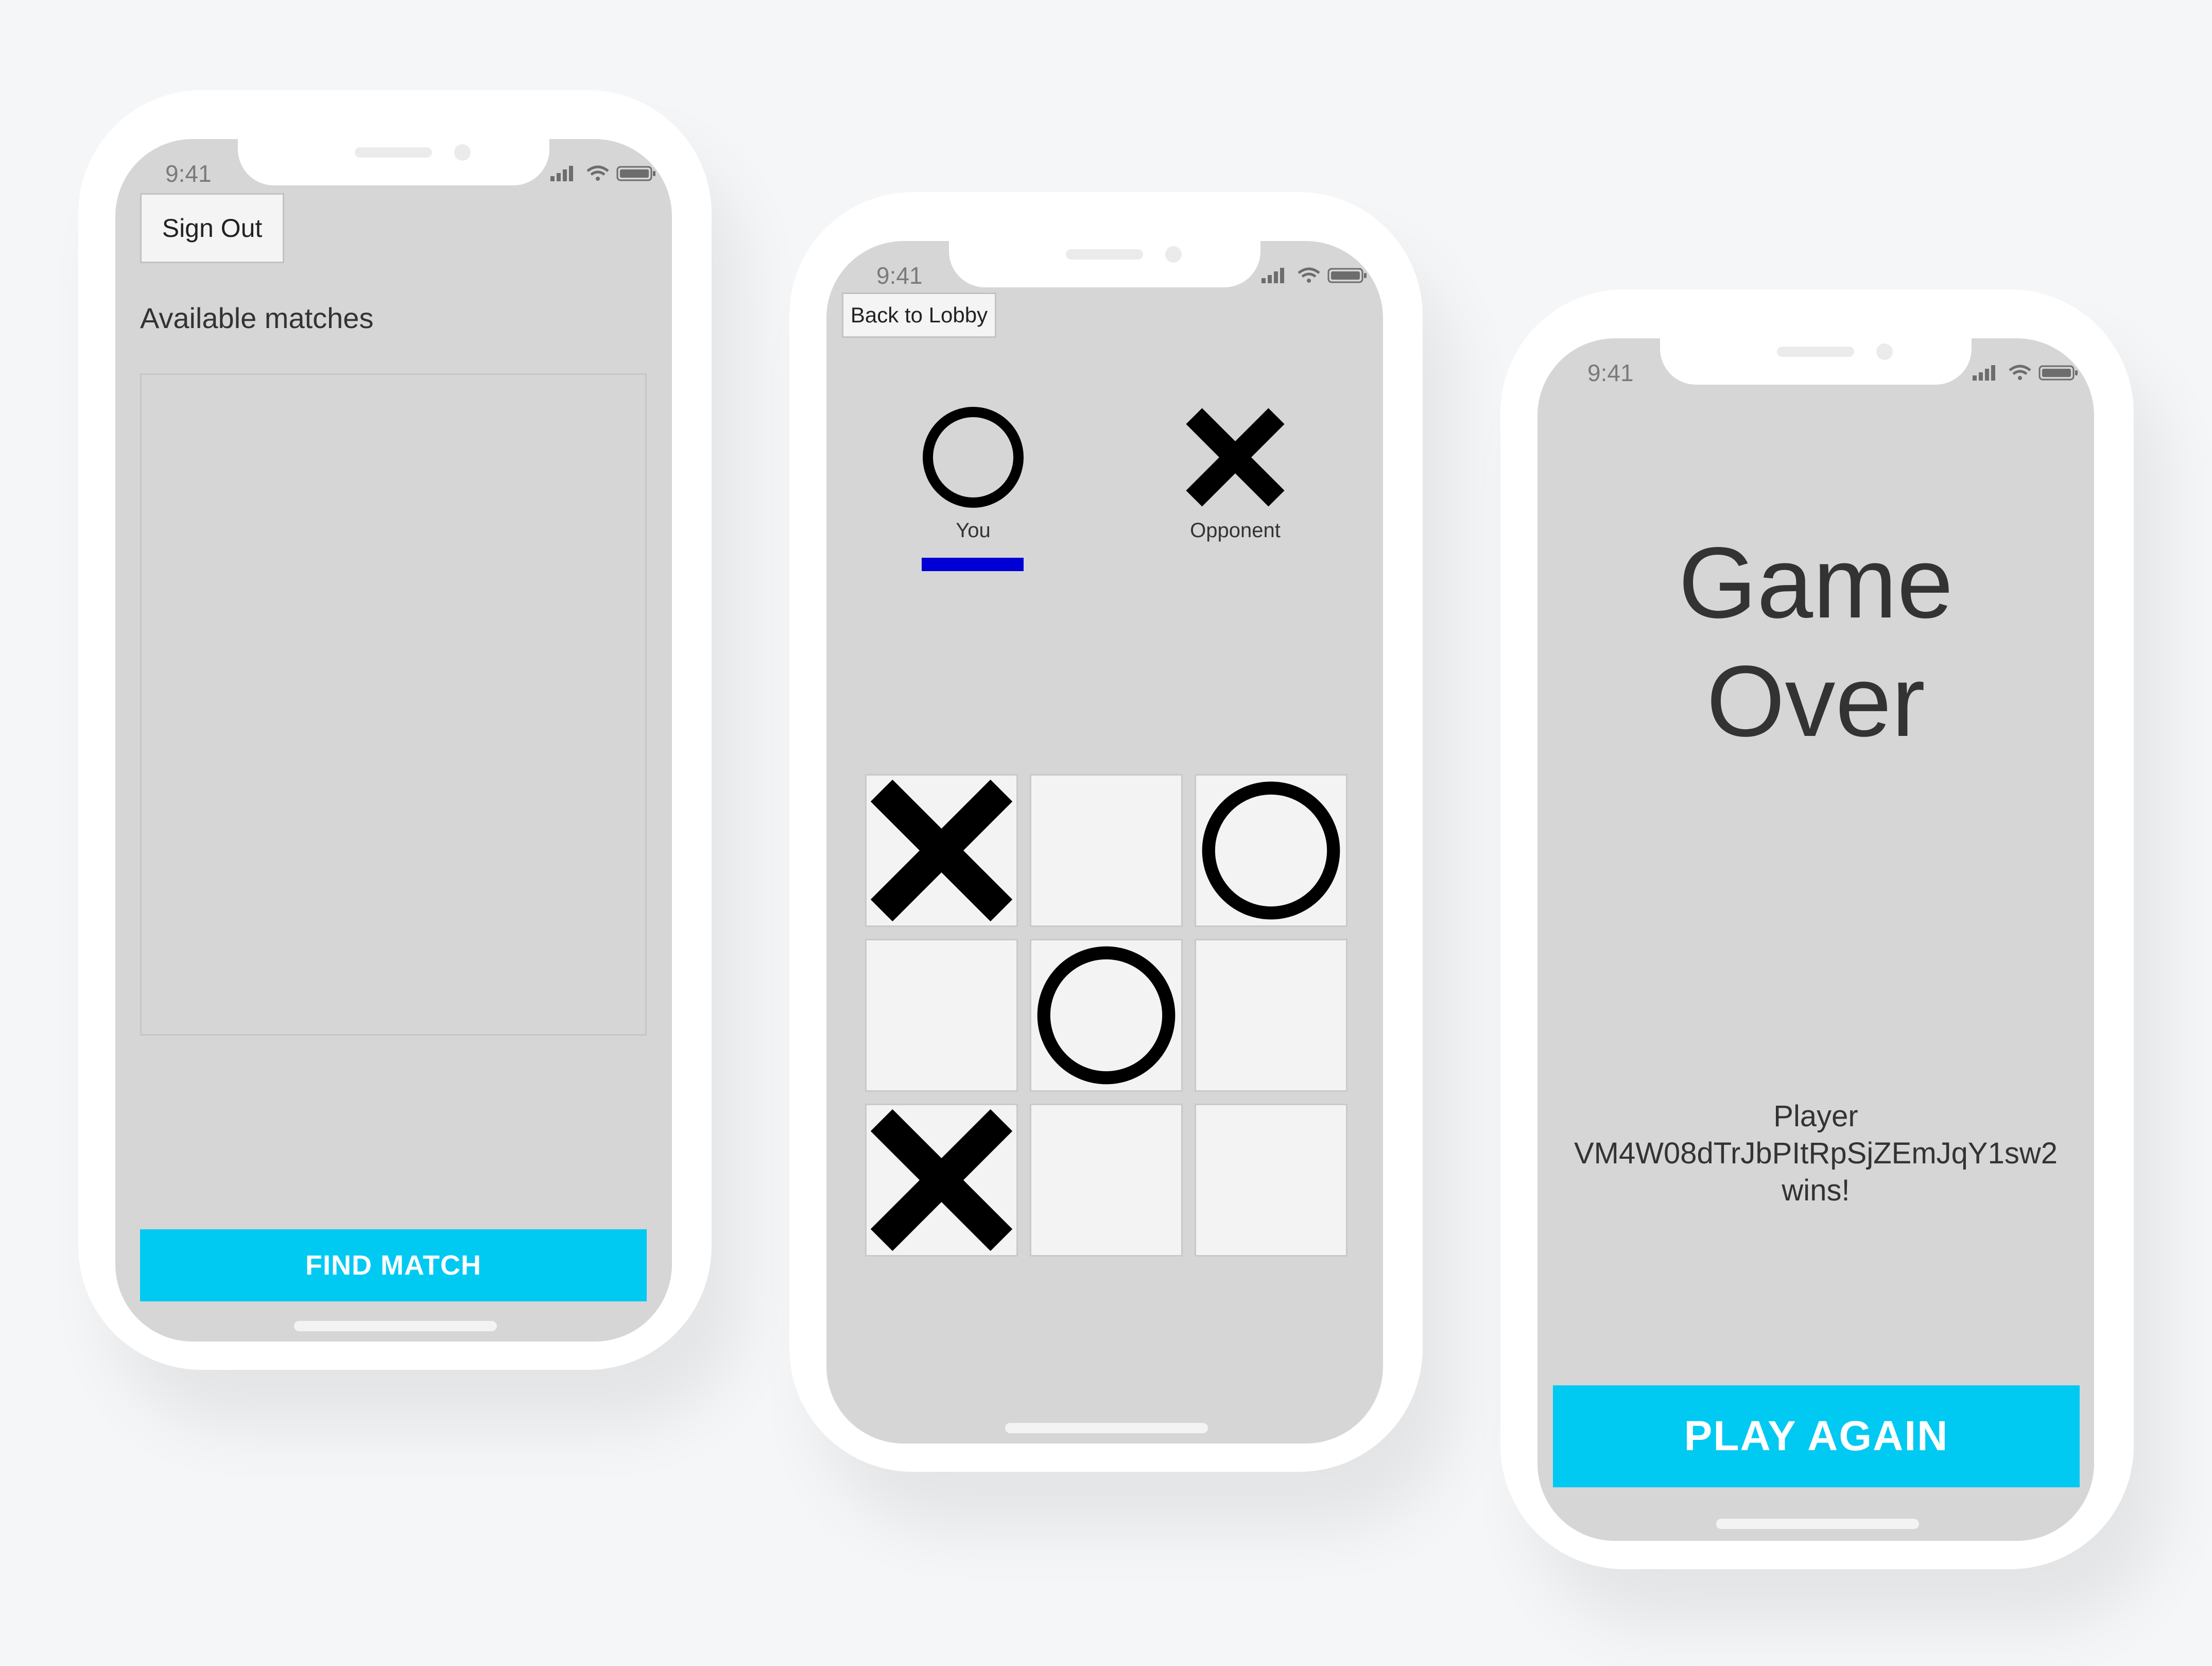 The image size is (2212, 1666). What do you see at coordinates (1235, 457) in the screenshot?
I see `player-opponent-x-icon` at bounding box center [1235, 457].